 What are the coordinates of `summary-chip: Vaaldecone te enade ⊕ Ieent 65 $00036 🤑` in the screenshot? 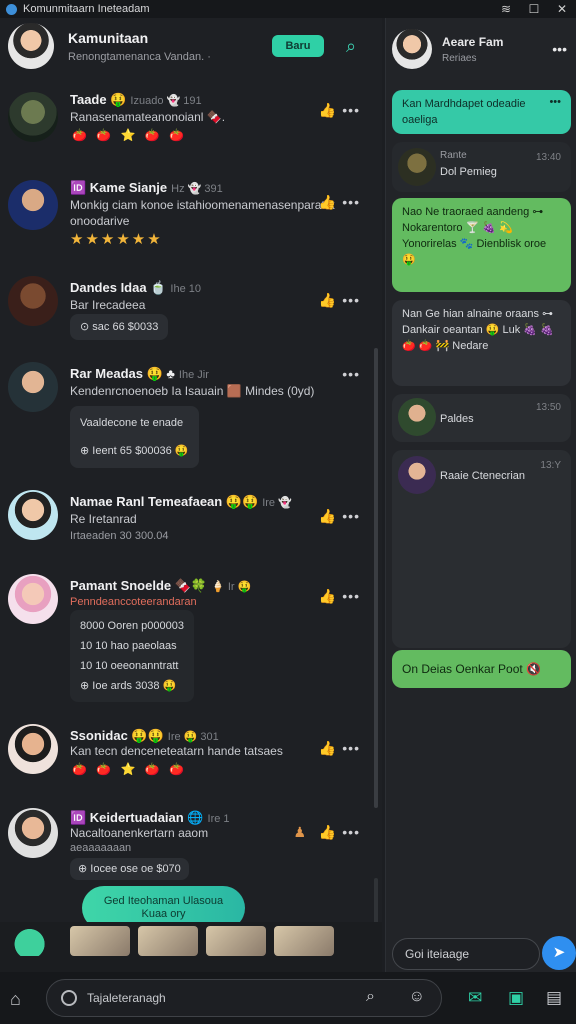 It's located at (134, 437).